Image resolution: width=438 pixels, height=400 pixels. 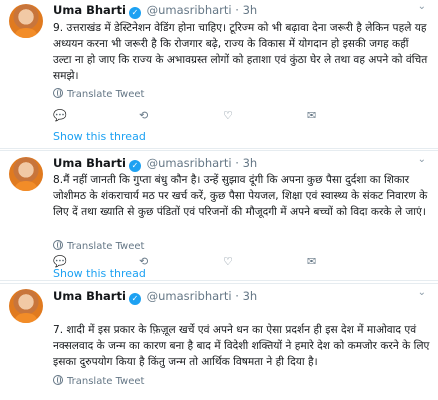 I want to click on reply-icon: 💬, so click(x=60, y=116).